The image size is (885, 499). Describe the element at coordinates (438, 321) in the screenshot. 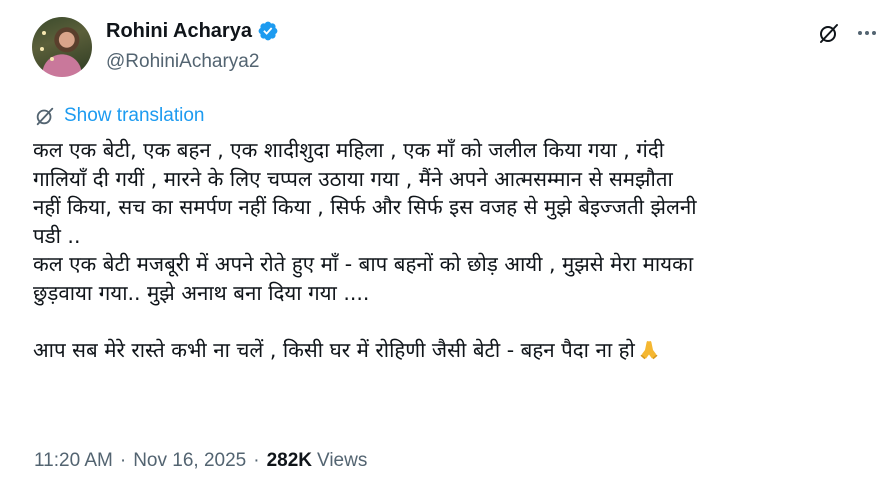

I see `tweet-blank-line` at that location.